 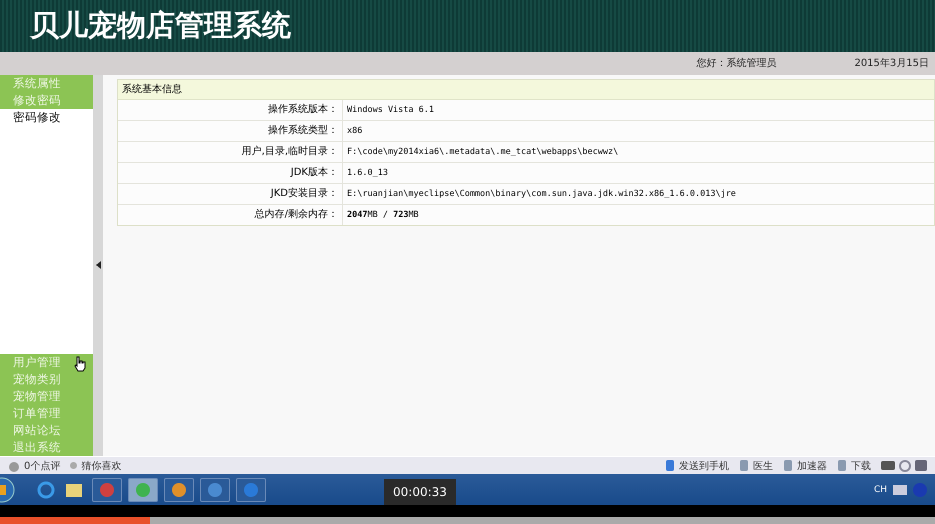 I want to click on hand-cursor-icon, so click(x=80, y=364).